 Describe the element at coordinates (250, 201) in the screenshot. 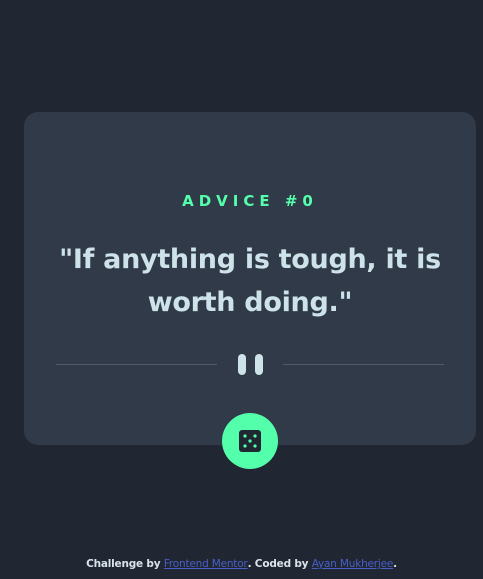

I see `advice-number: ADVICE #0` at that location.